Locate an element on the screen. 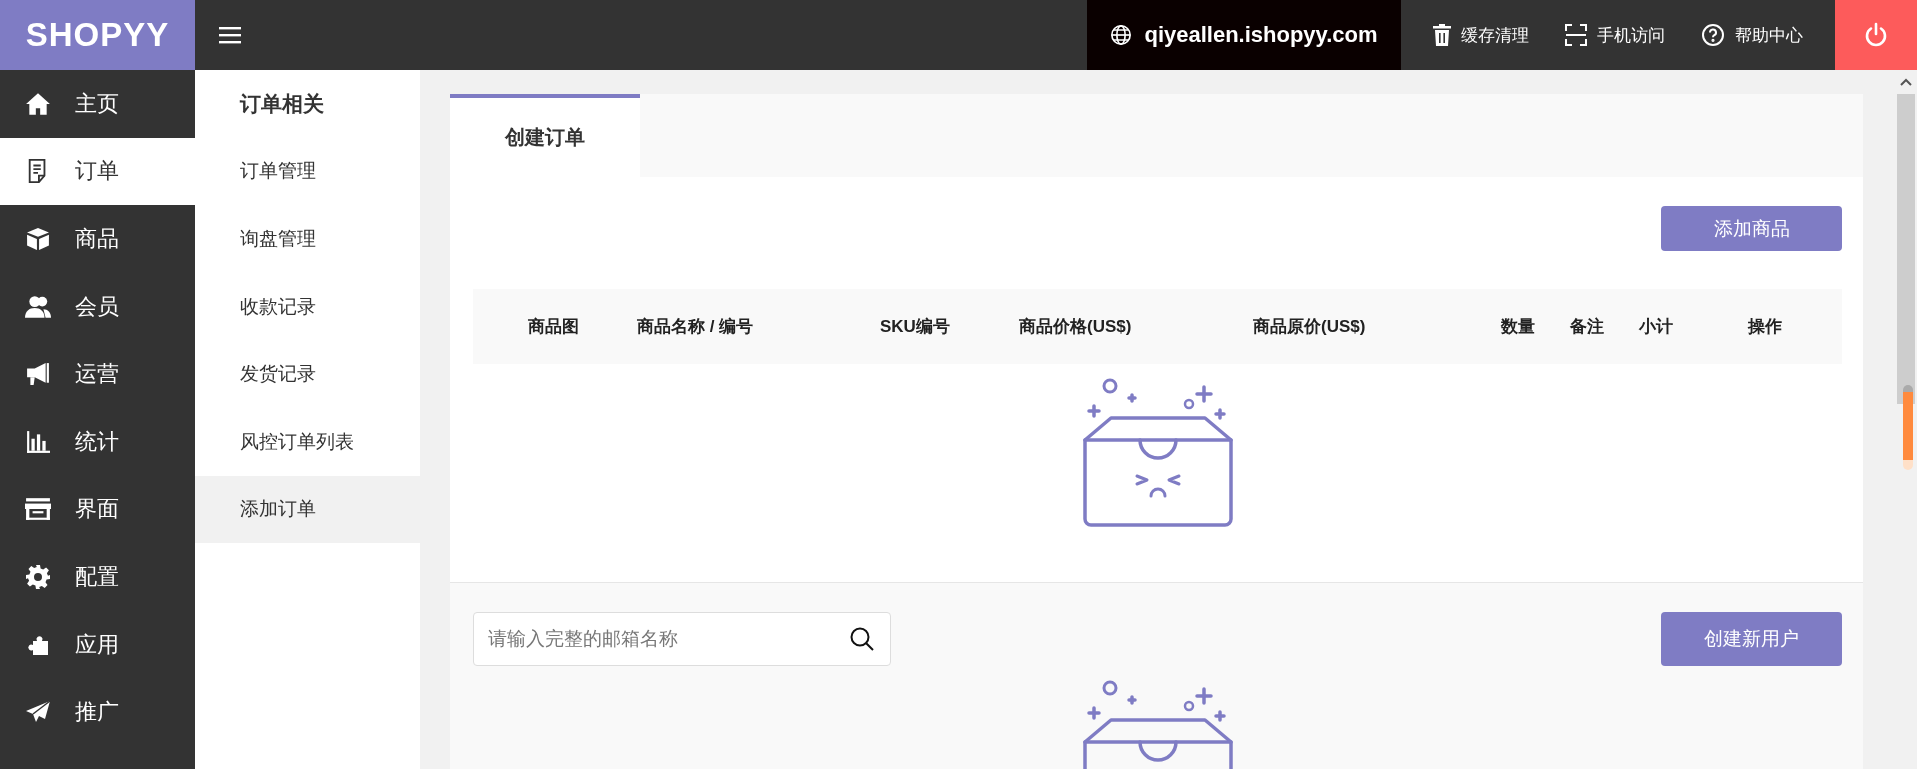 This screenshot has height=769, width=1917. globe-icon is located at coordinates (1121, 35).